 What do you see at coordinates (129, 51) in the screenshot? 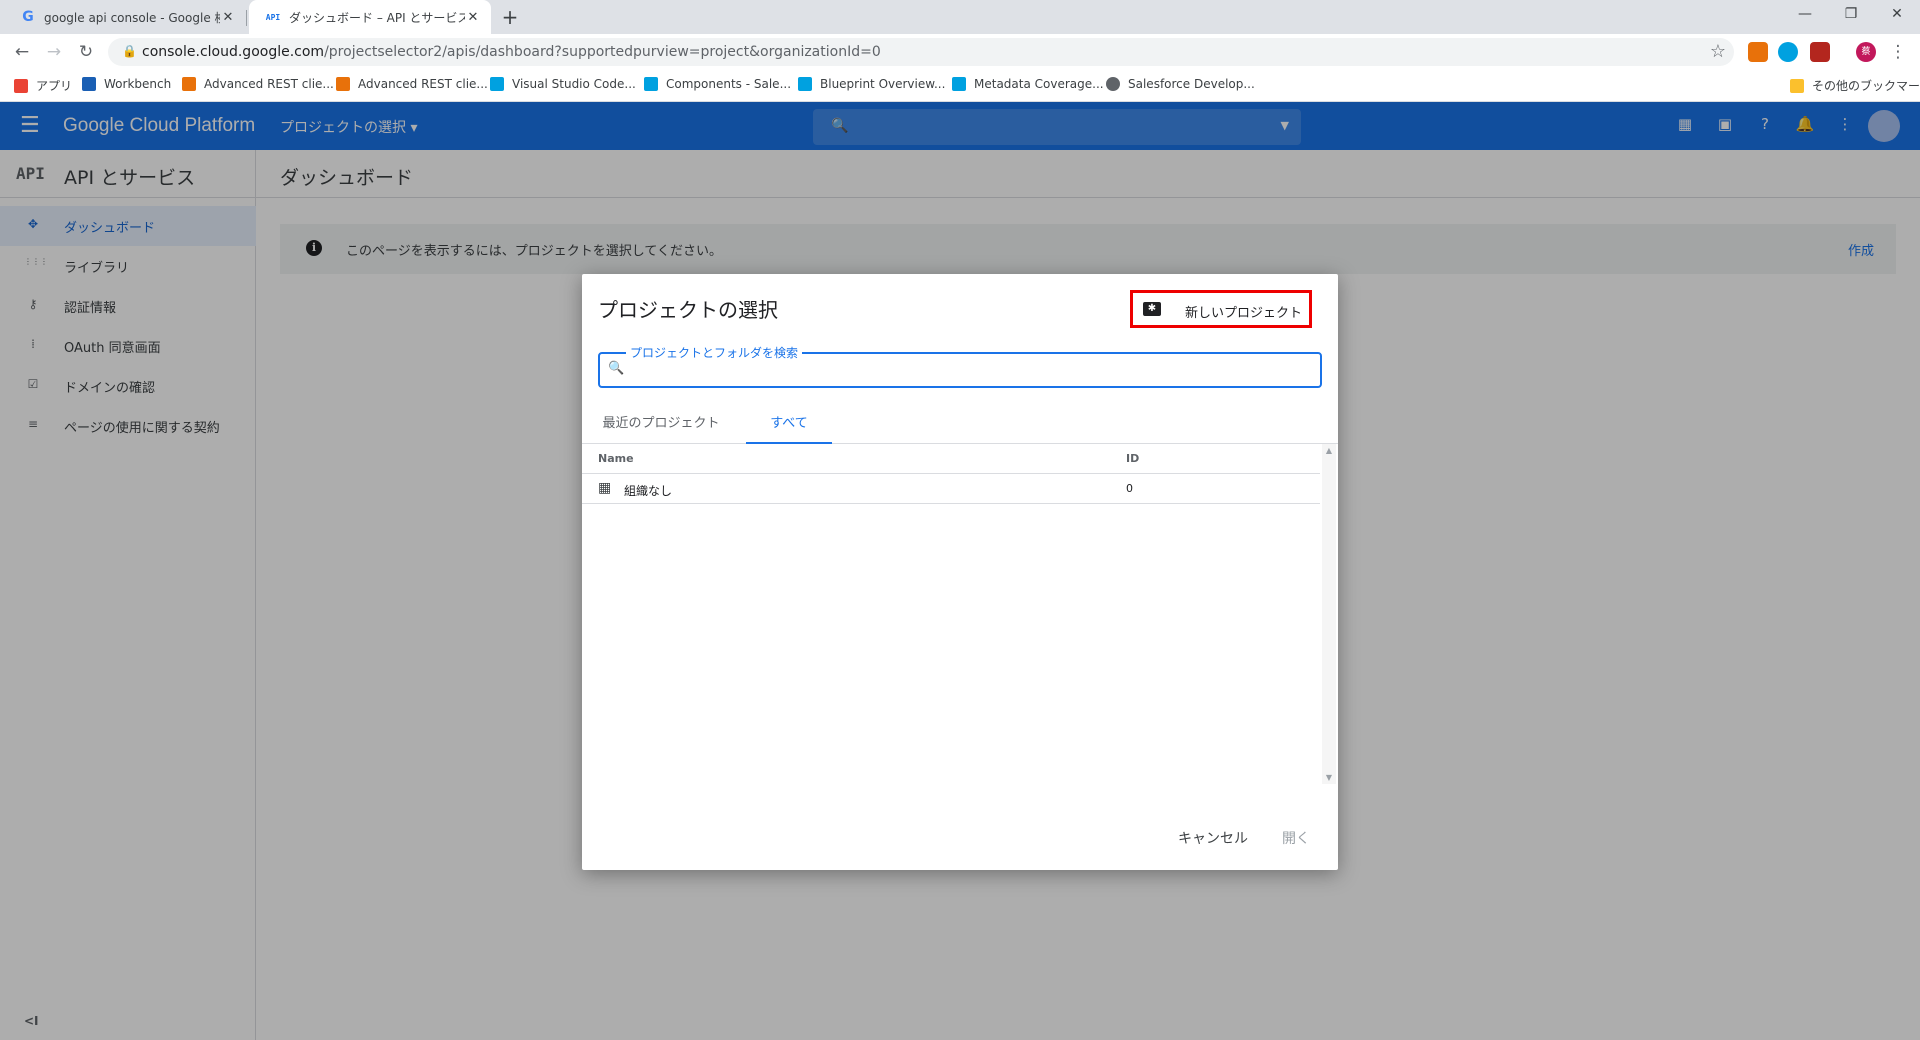
I see `lock-icon: 🔒` at bounding box center [129, 51].